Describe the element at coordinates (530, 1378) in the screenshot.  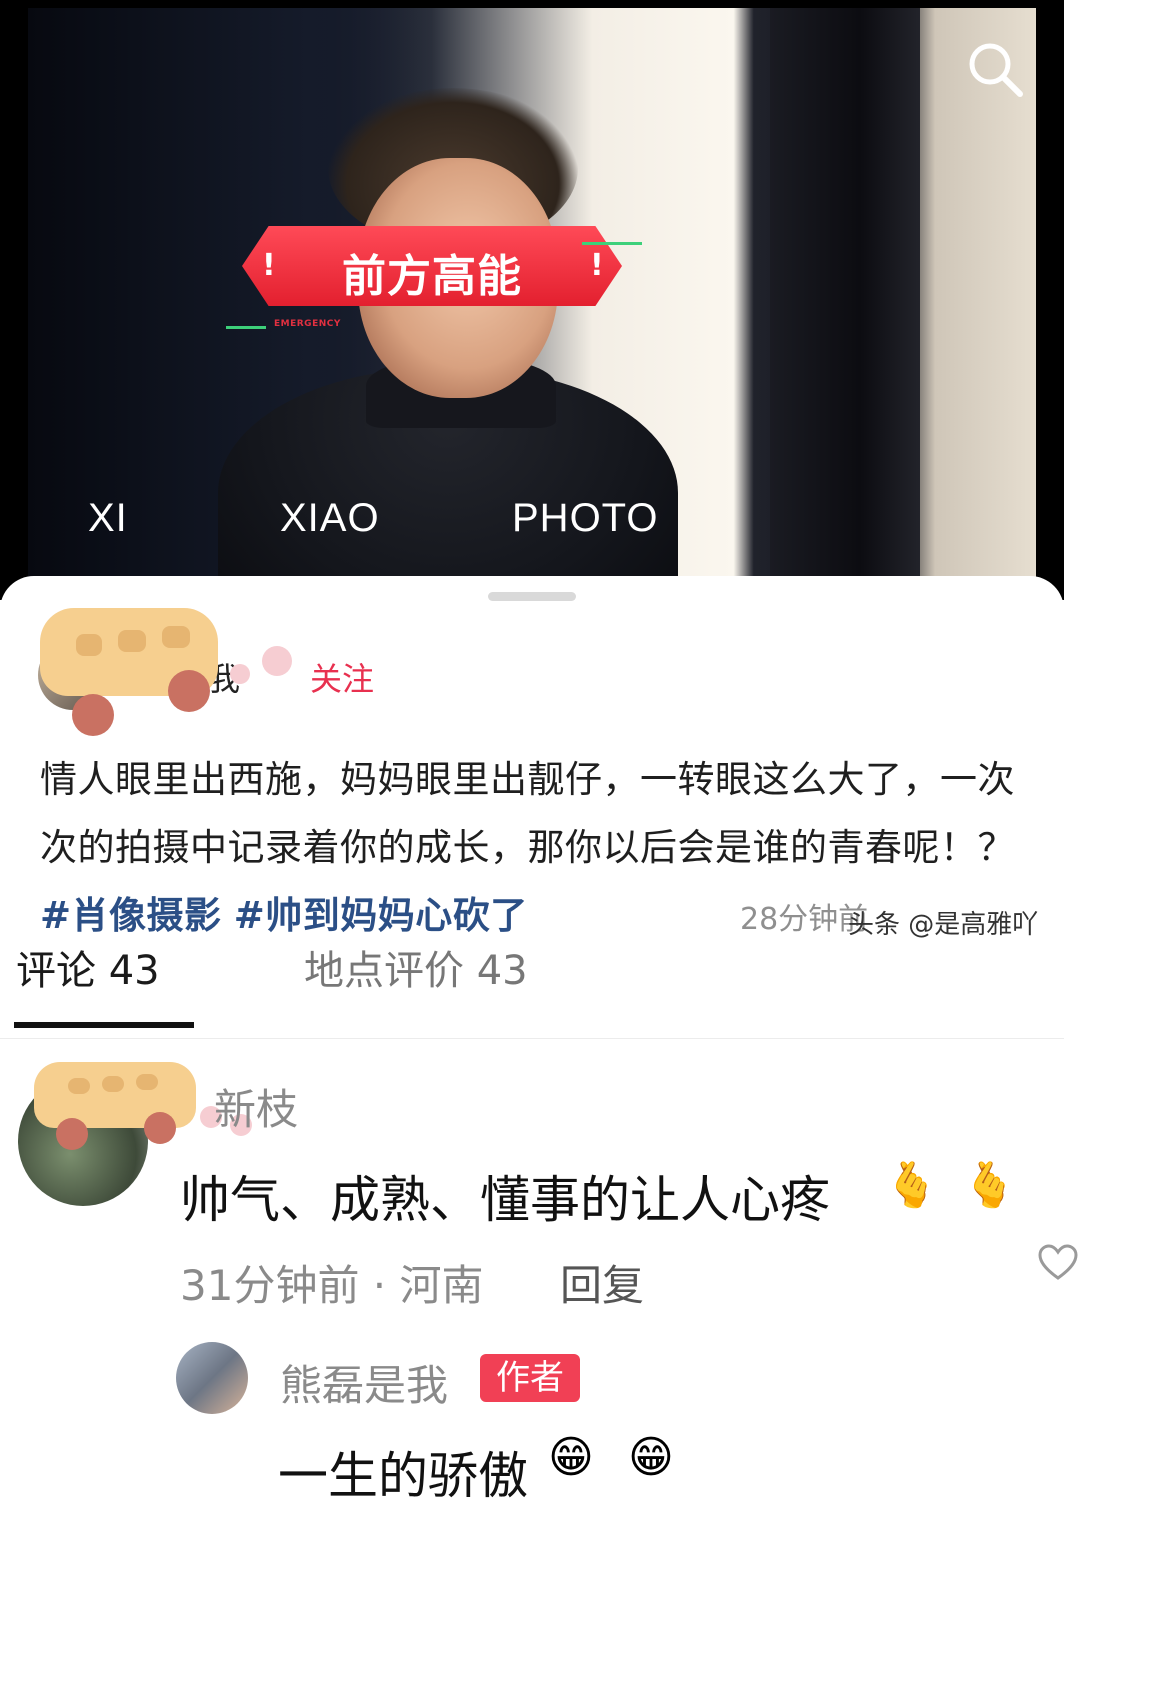
I see `author-badge: 作者` at that location.